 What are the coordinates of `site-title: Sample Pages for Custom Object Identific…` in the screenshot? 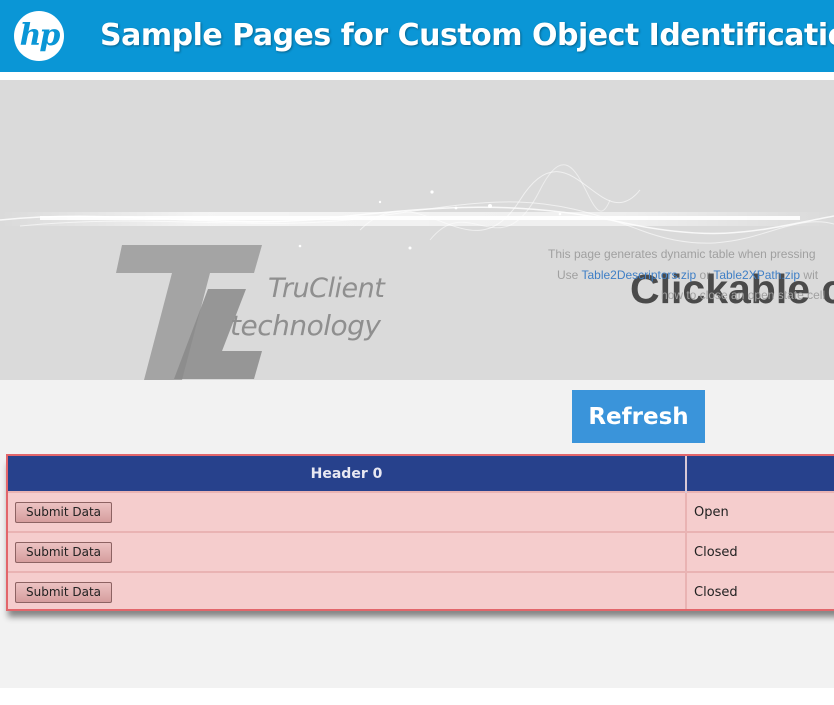 It's located at (467, 35).